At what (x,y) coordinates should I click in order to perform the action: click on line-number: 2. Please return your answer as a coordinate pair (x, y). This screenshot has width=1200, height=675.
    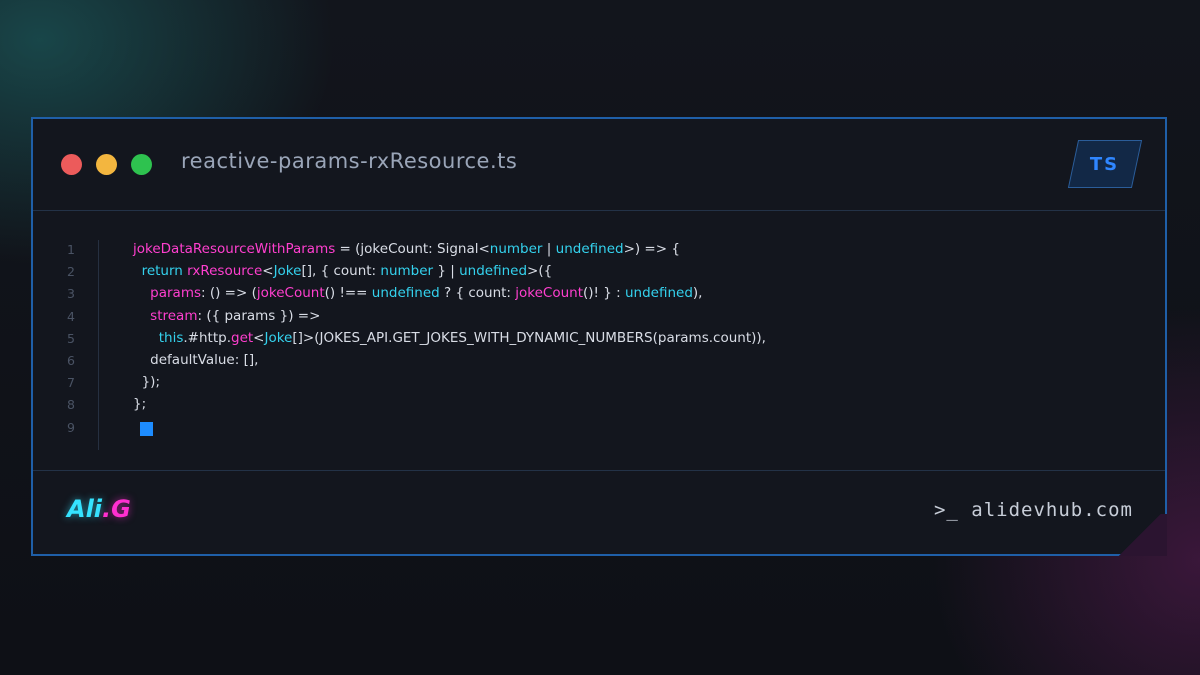
    Looking at the image, I should click on (71, 272).